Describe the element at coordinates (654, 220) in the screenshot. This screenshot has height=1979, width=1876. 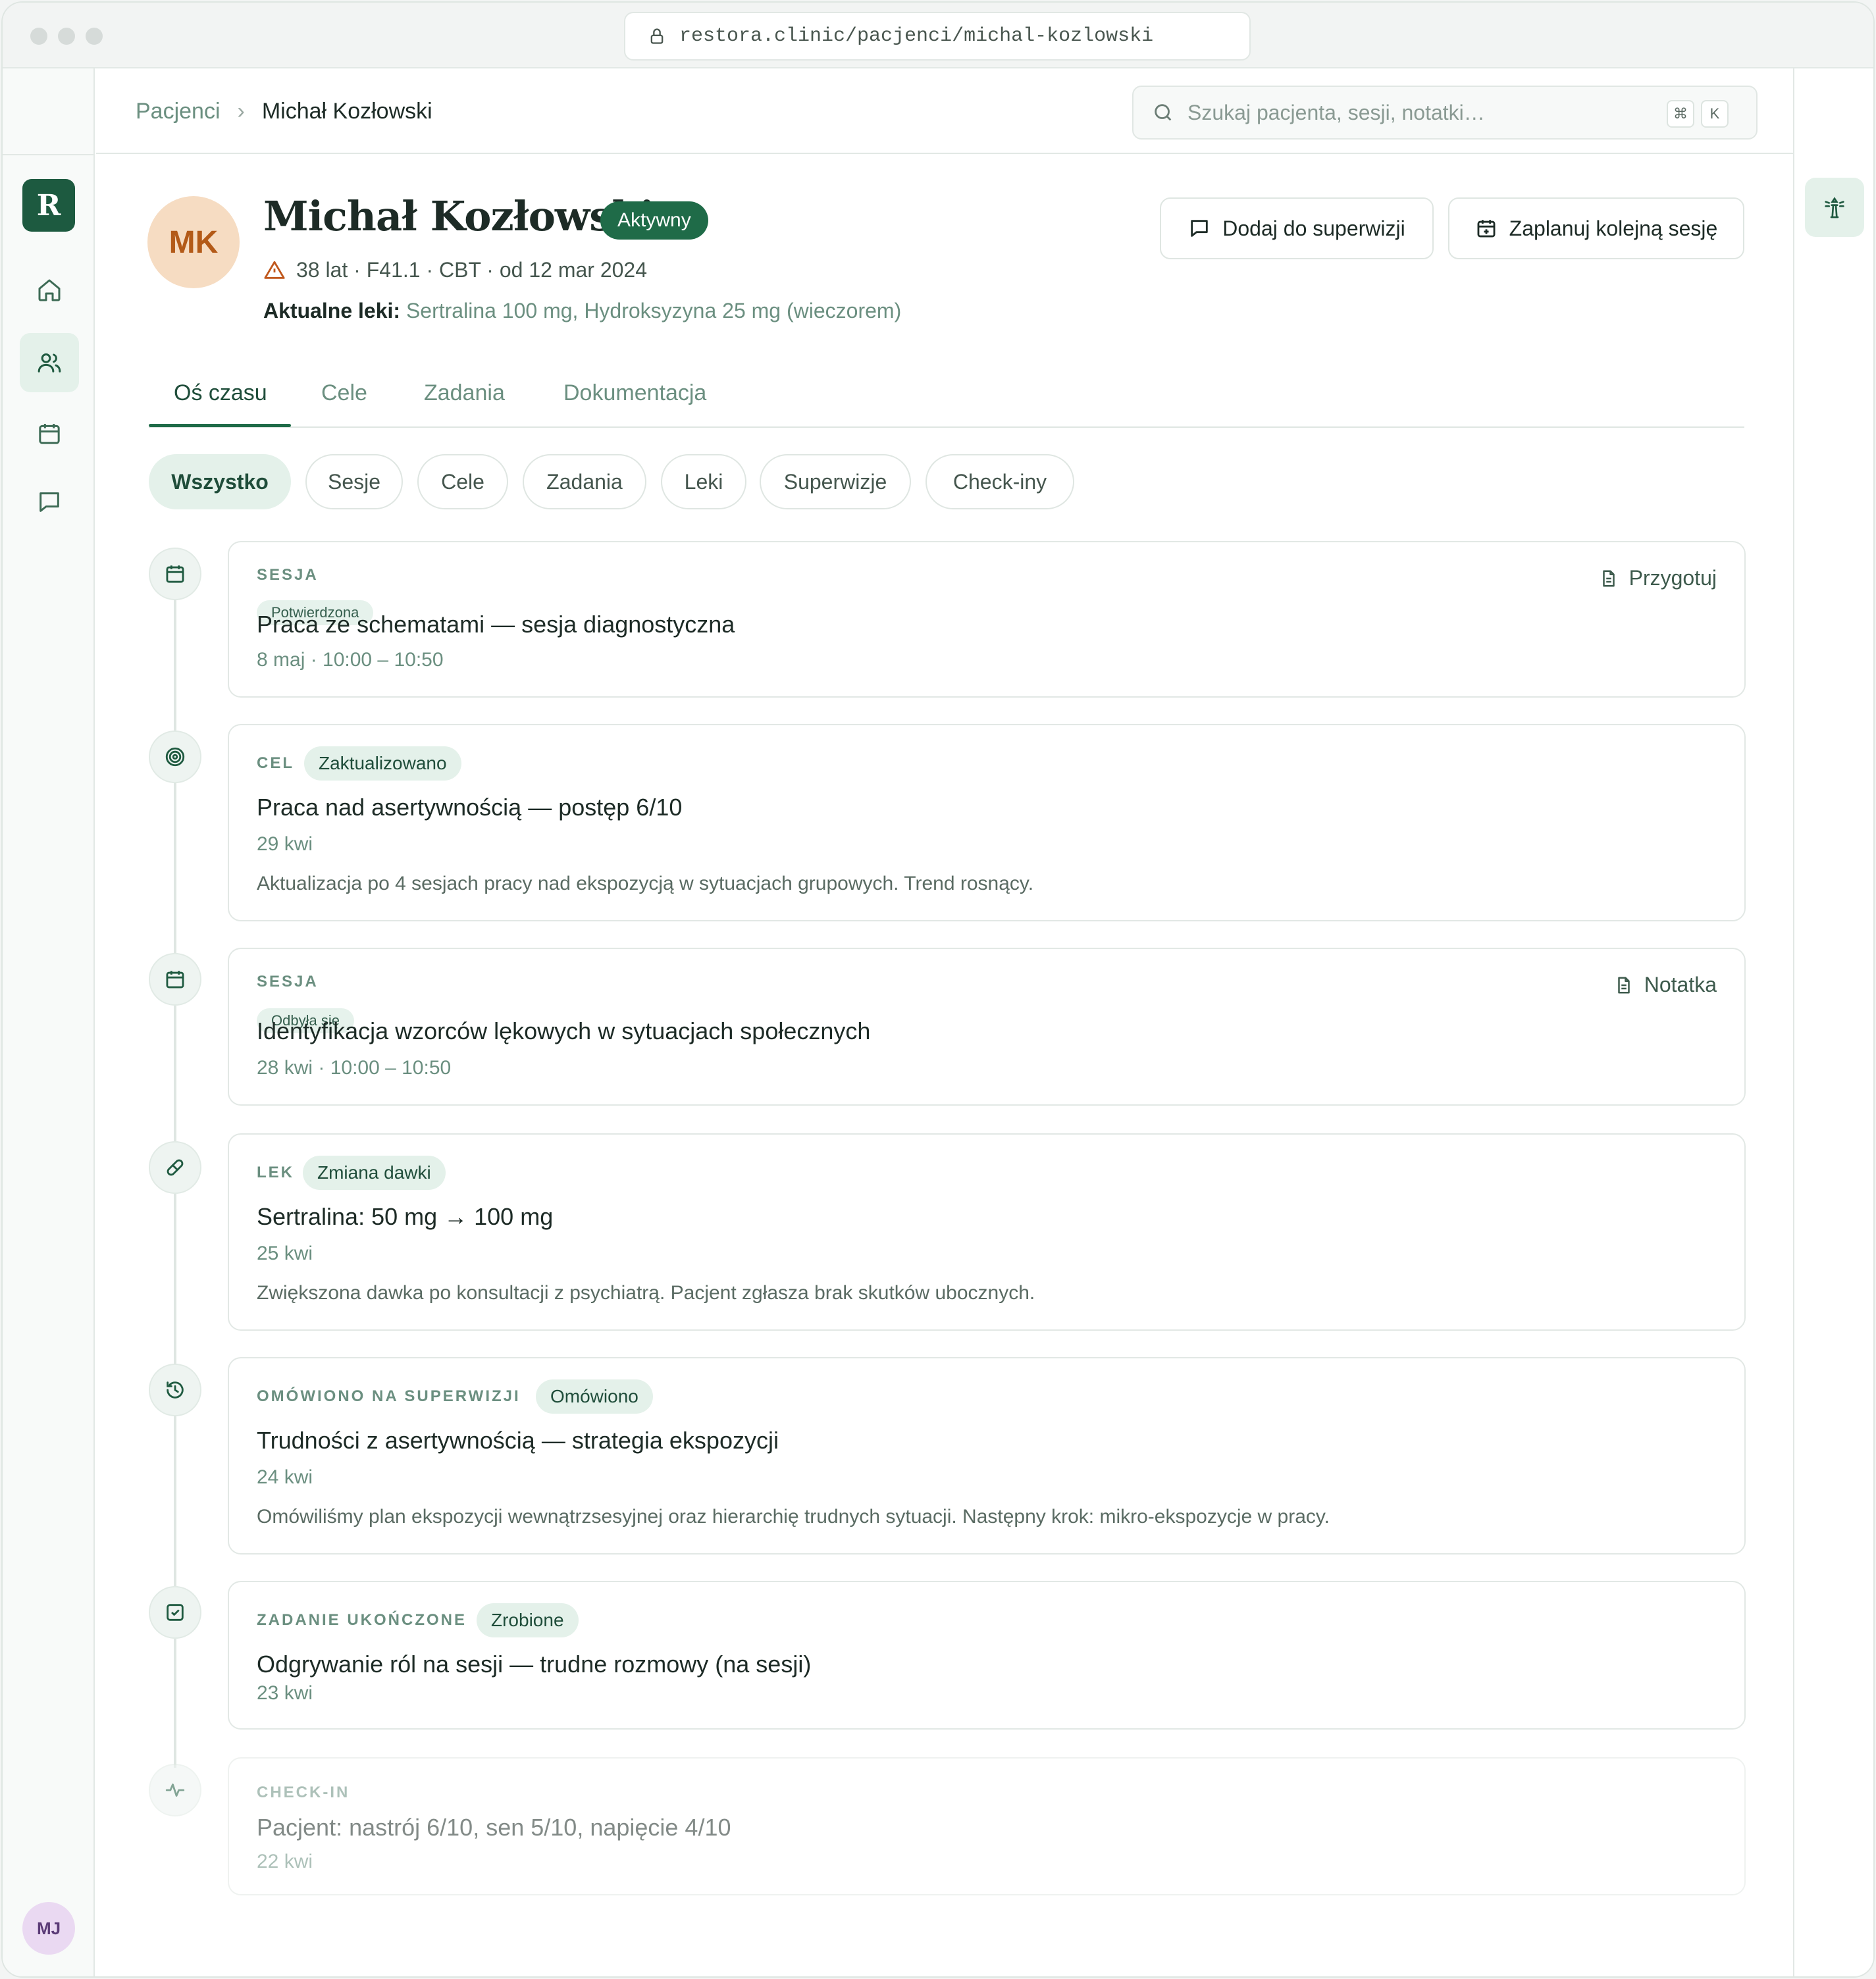
I see `status-badge: Aktywny` at that location.